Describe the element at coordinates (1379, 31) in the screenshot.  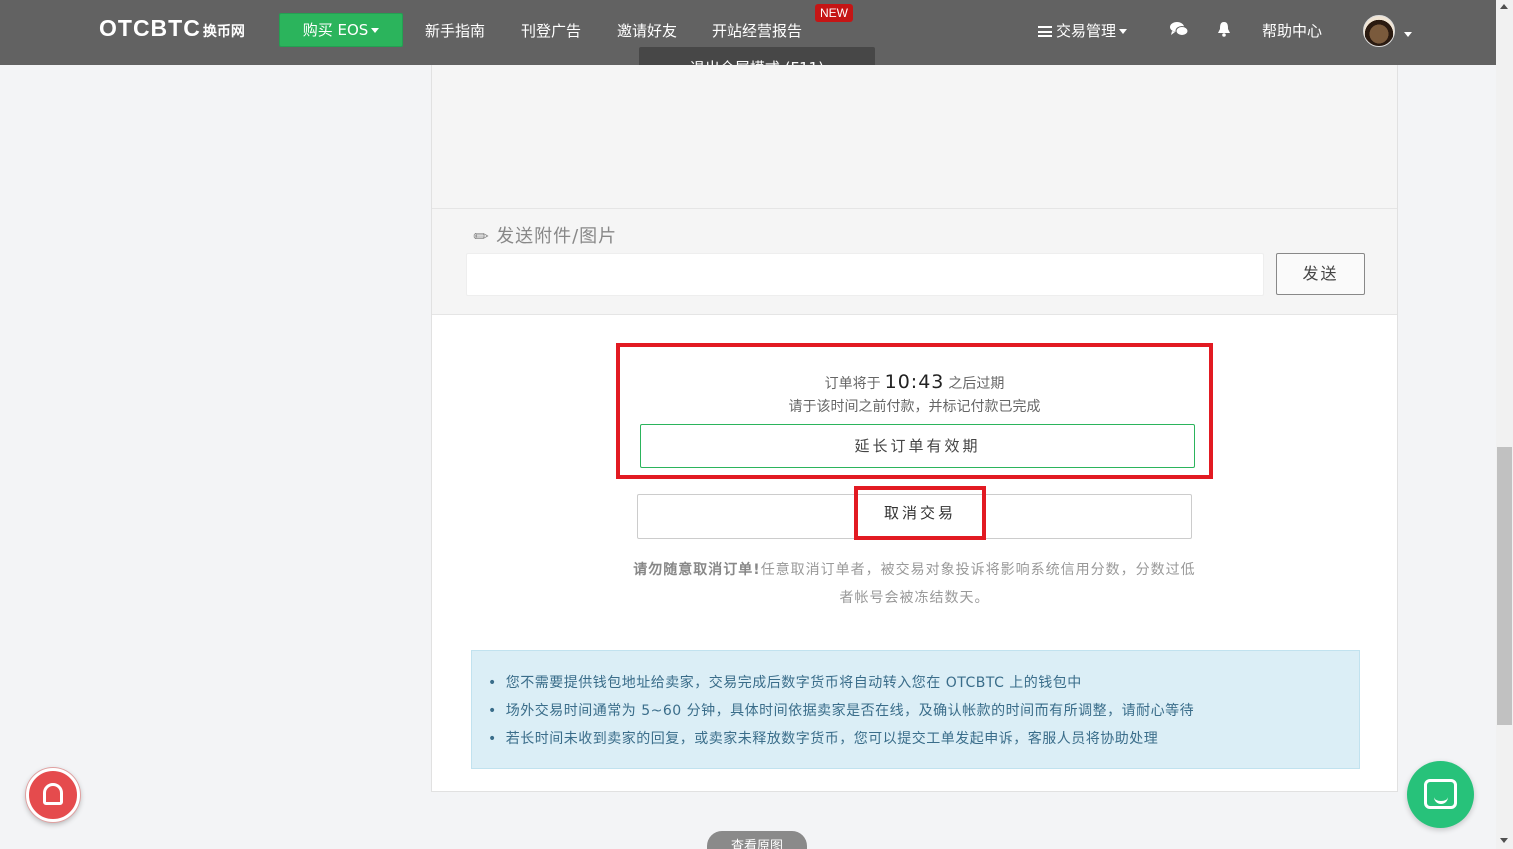
I see `avatar` at that location.